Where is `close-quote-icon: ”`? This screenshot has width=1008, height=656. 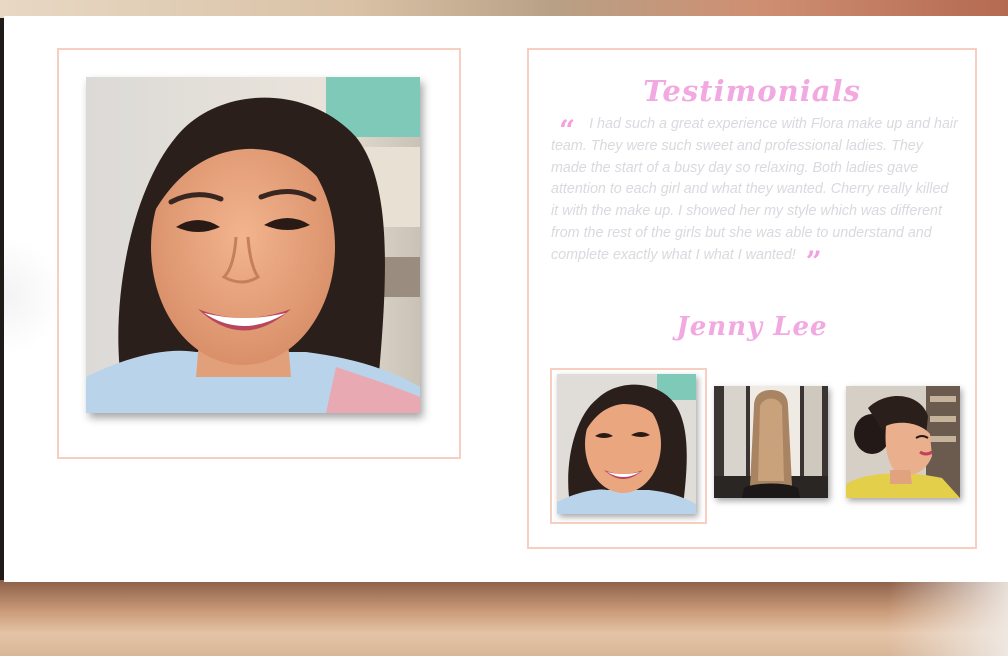 close-quote-icon: ” is located at coordinates (813, 261).